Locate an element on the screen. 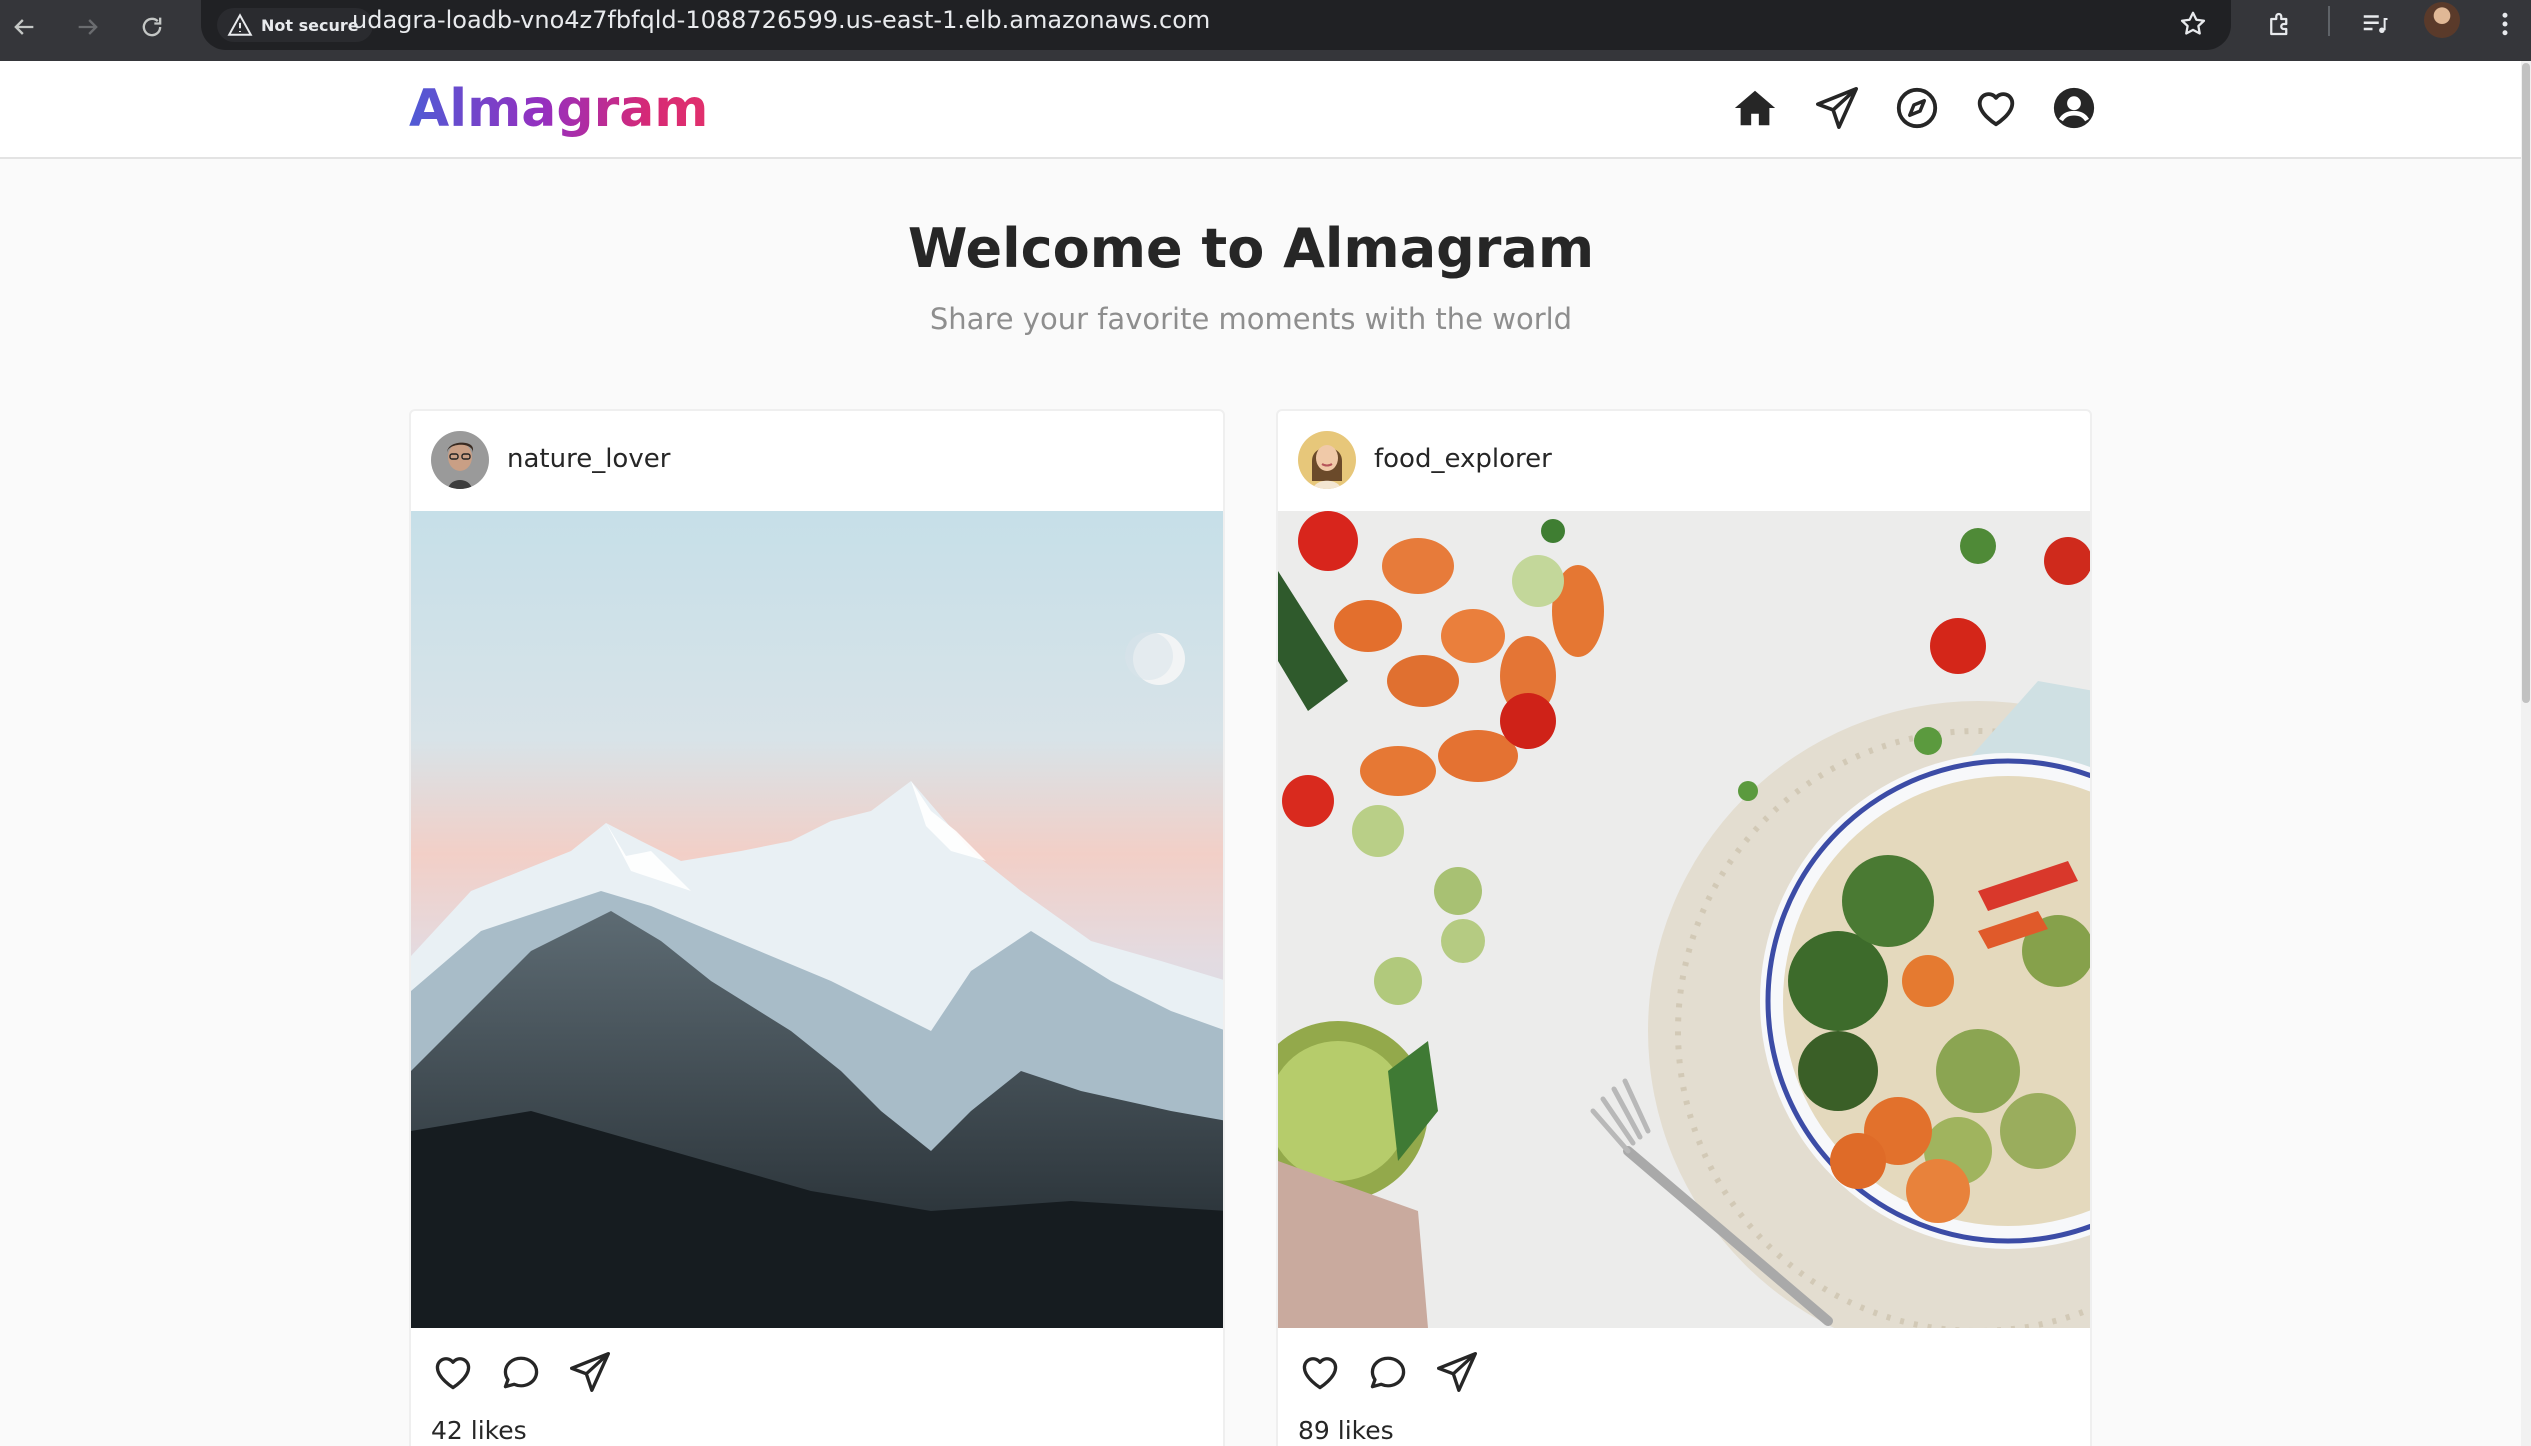 This screenshot has width=2531, height=1446. puzzle-icon is located at coordinates (2279, 24).